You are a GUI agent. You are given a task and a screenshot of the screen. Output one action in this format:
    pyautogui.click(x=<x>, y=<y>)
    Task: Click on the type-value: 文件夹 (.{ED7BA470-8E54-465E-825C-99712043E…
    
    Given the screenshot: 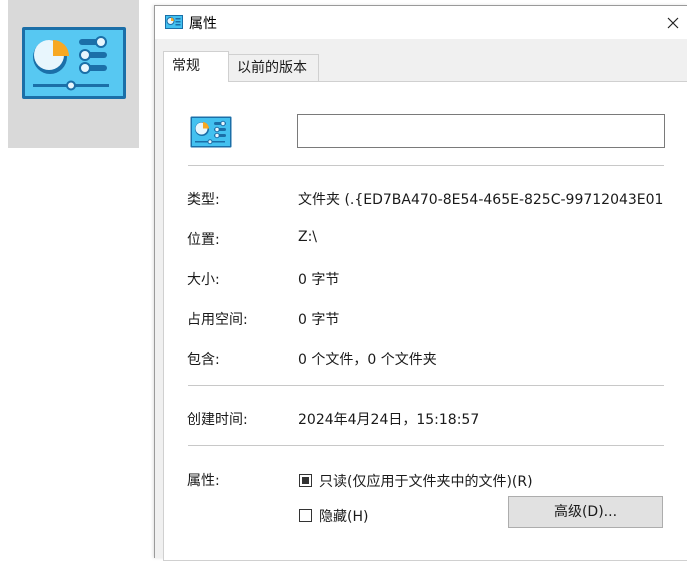 What is the action you would take?
    pyautogui.click(x=481, y=200)
    